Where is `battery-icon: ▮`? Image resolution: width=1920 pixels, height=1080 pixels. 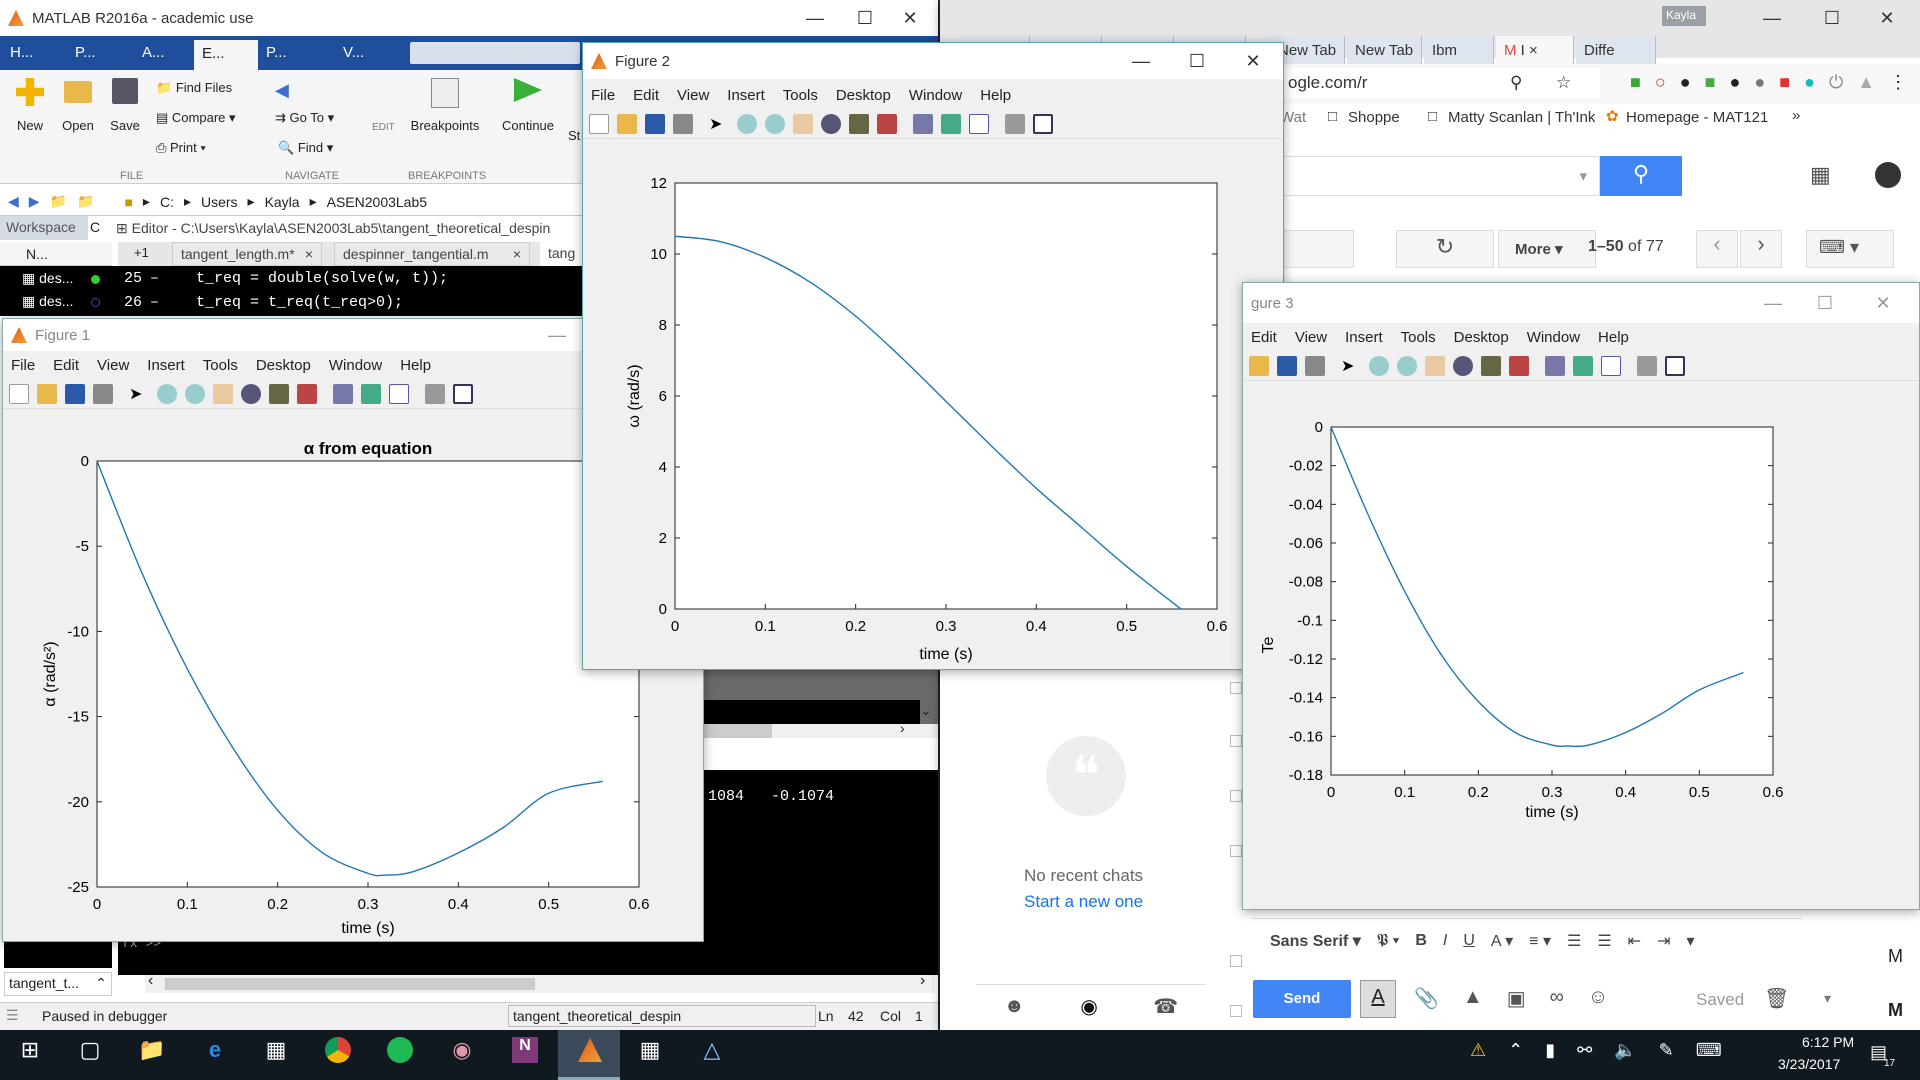 battery-icon: ▮ is located at coordinates (1550, 1050).